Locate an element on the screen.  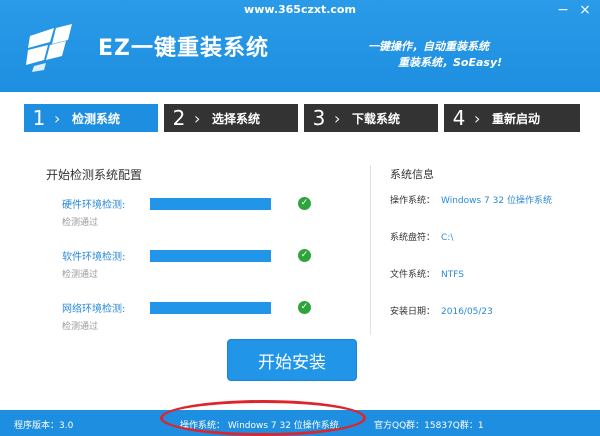
sysinfo-row-os: 操作系统： Windows 7 32 位操作系统 is located at coordinates (471, 199).